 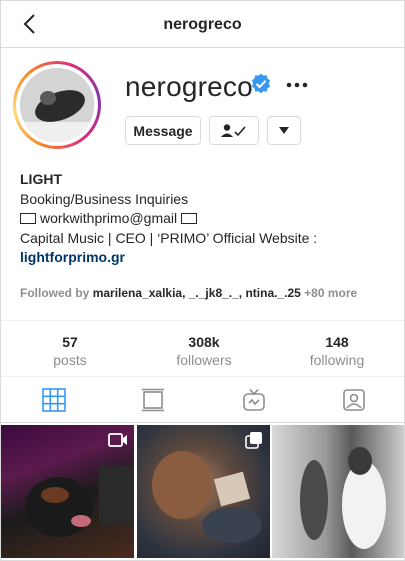 I want to click on multiple-posts-icon, so click(x=253, y=440).